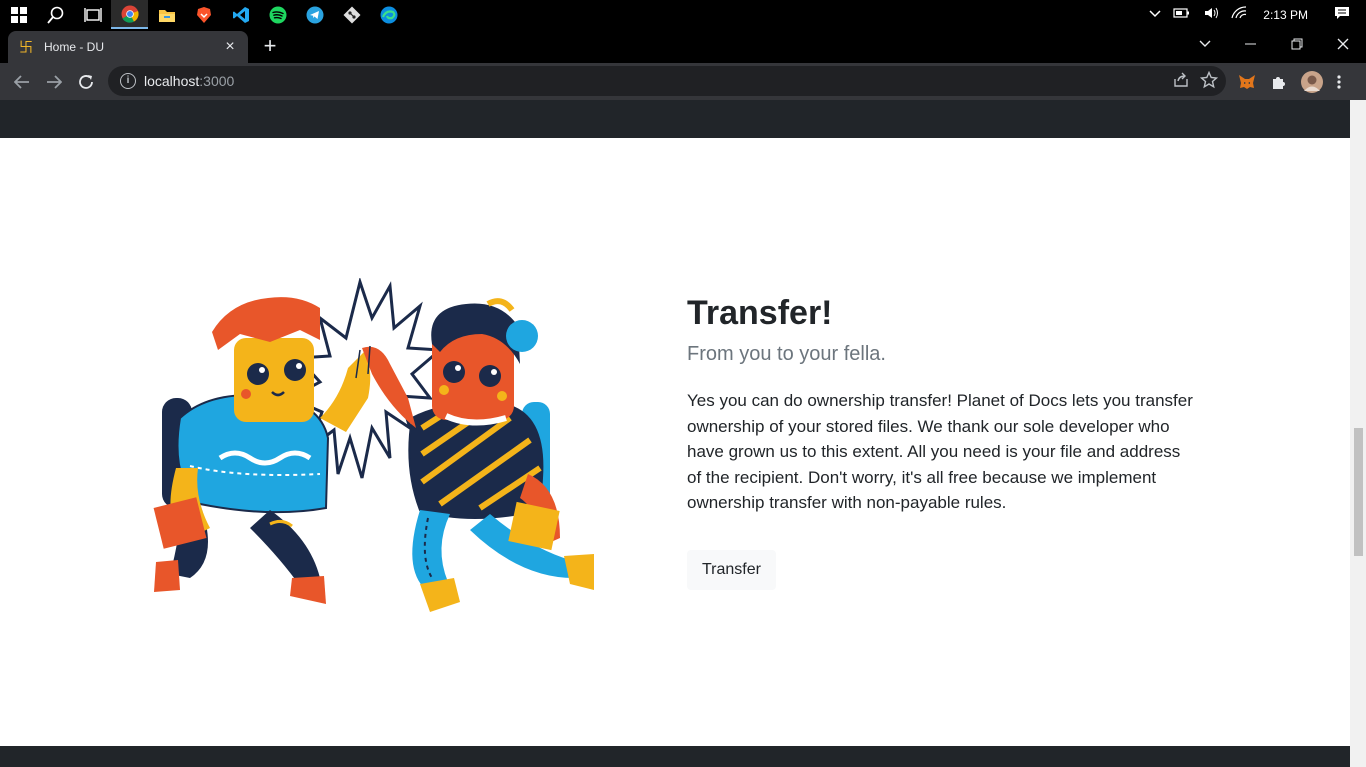 This screenshot has height=767, width=1366. What do you see at coordinates (1297, 44) in the screenshot?
I see `restore-icon` at bounding box center [1297, 44].